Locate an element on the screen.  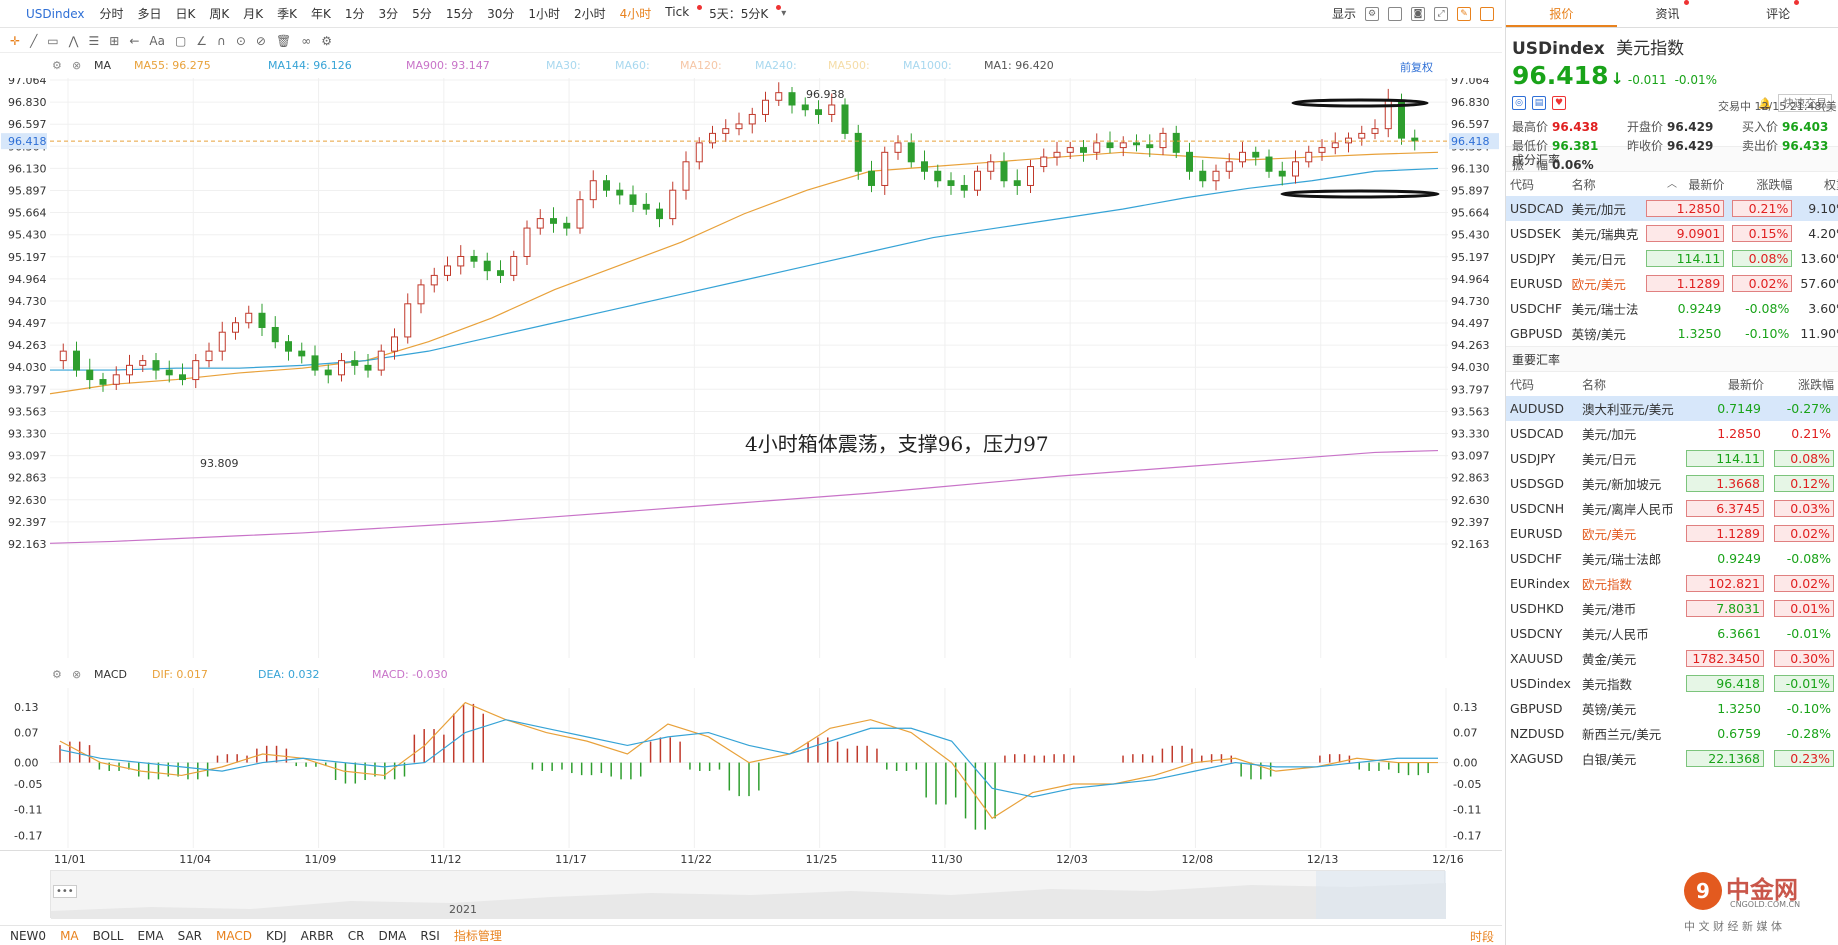
collapse-chevron-icon: ︿ is located at coordinates (1672, 182).